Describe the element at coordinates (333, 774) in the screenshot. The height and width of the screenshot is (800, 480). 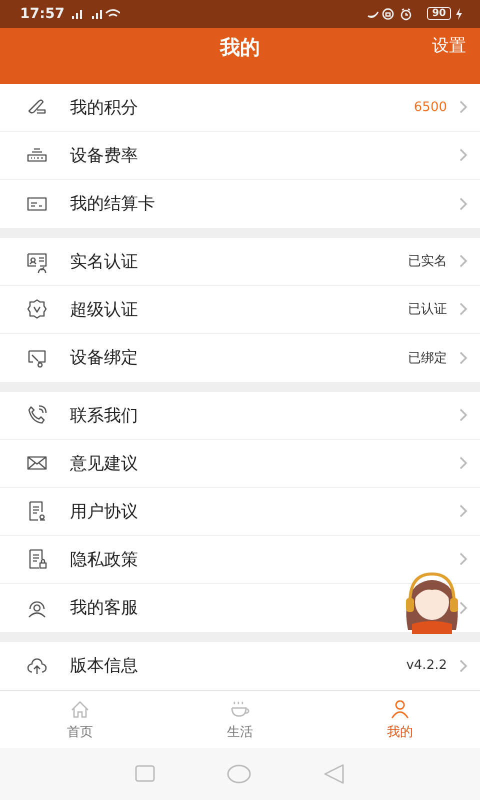
I see `back-icon` at that location.